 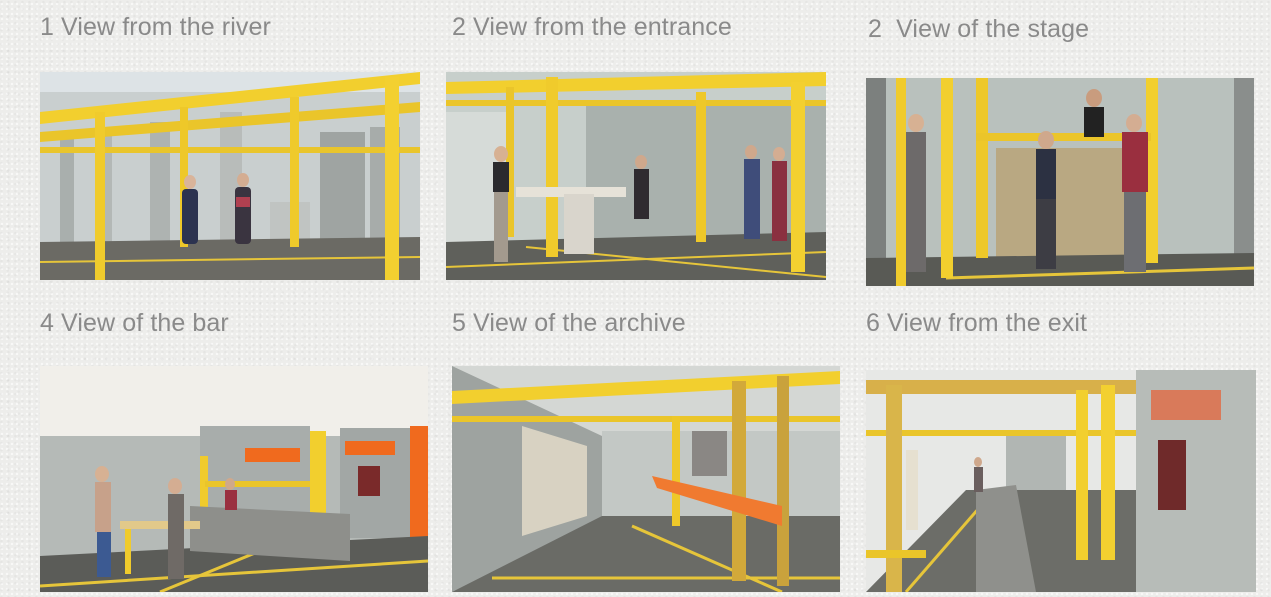 I want to click on caption-view-from-the-entrance: 2 View from the entrance, so click(x=592, y=27).